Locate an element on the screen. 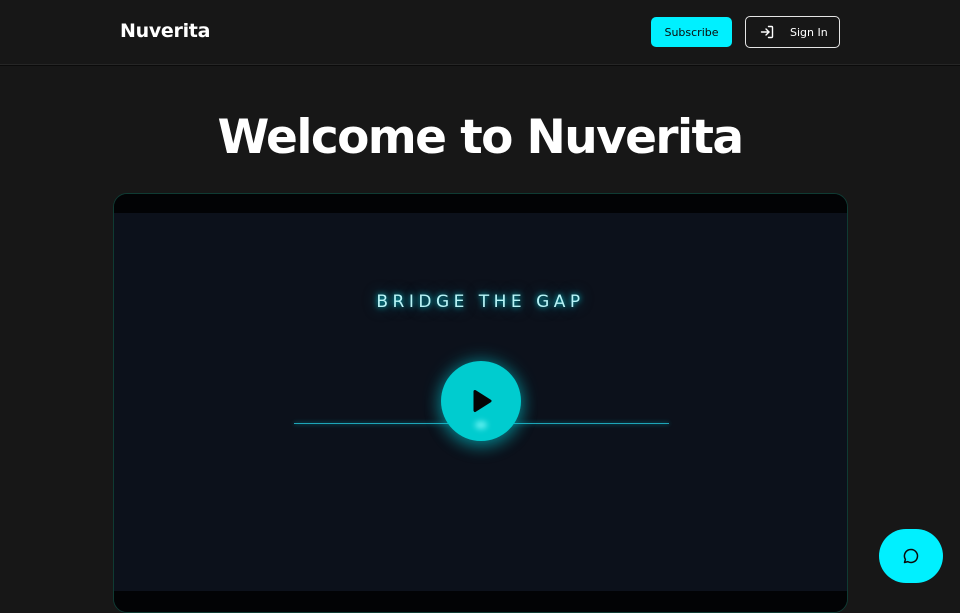 This screenshot has width=960, height=613. play-button is located at coordinates (481, 401).